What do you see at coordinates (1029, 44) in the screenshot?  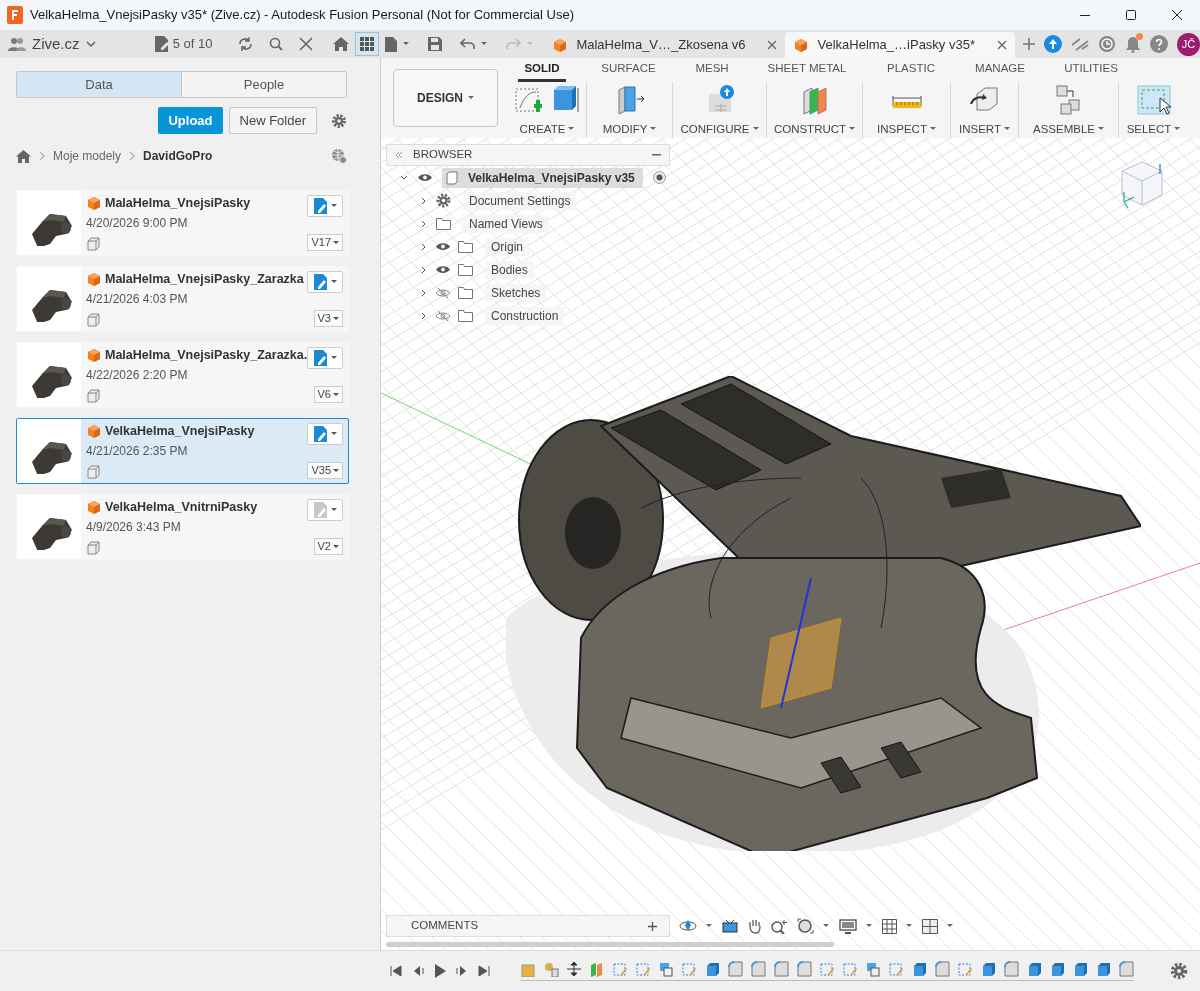 I see `plus-icon` at bounding box center [1029, 44].